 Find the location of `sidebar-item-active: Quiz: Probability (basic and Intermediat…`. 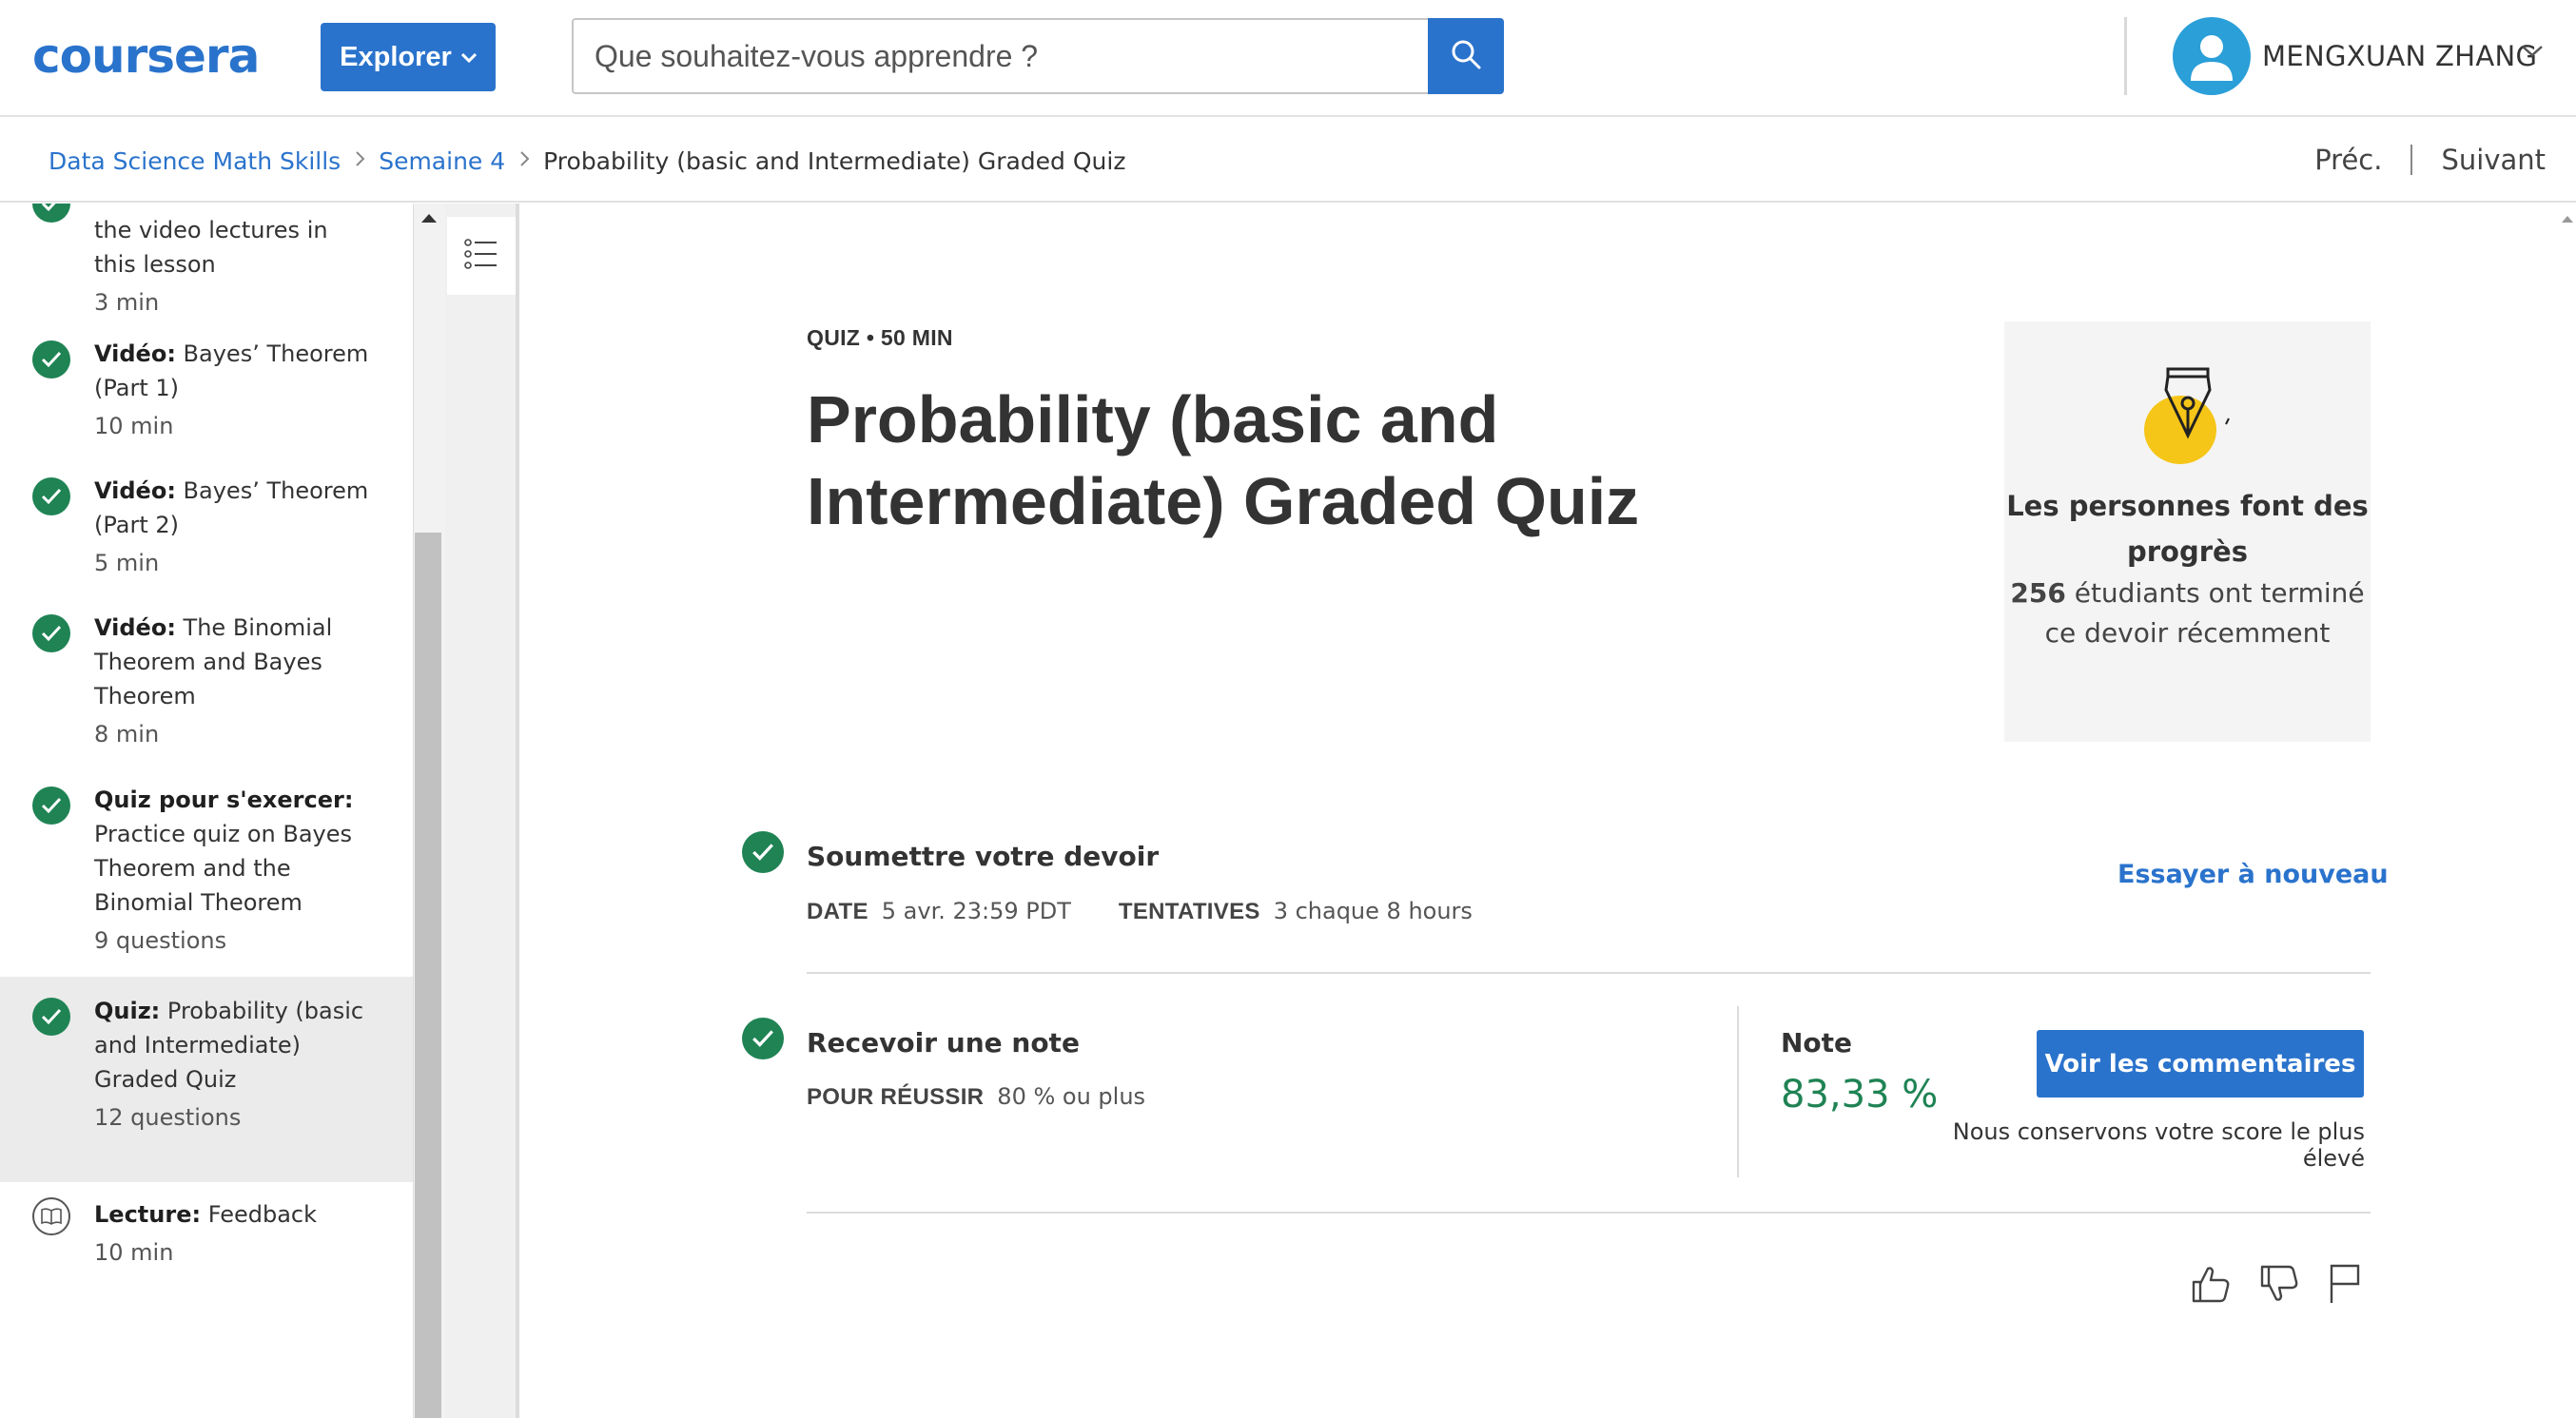

sidebar-item-active: Quiz: Probability (basic and Intermediat… is located at coordinates (206, 1079).